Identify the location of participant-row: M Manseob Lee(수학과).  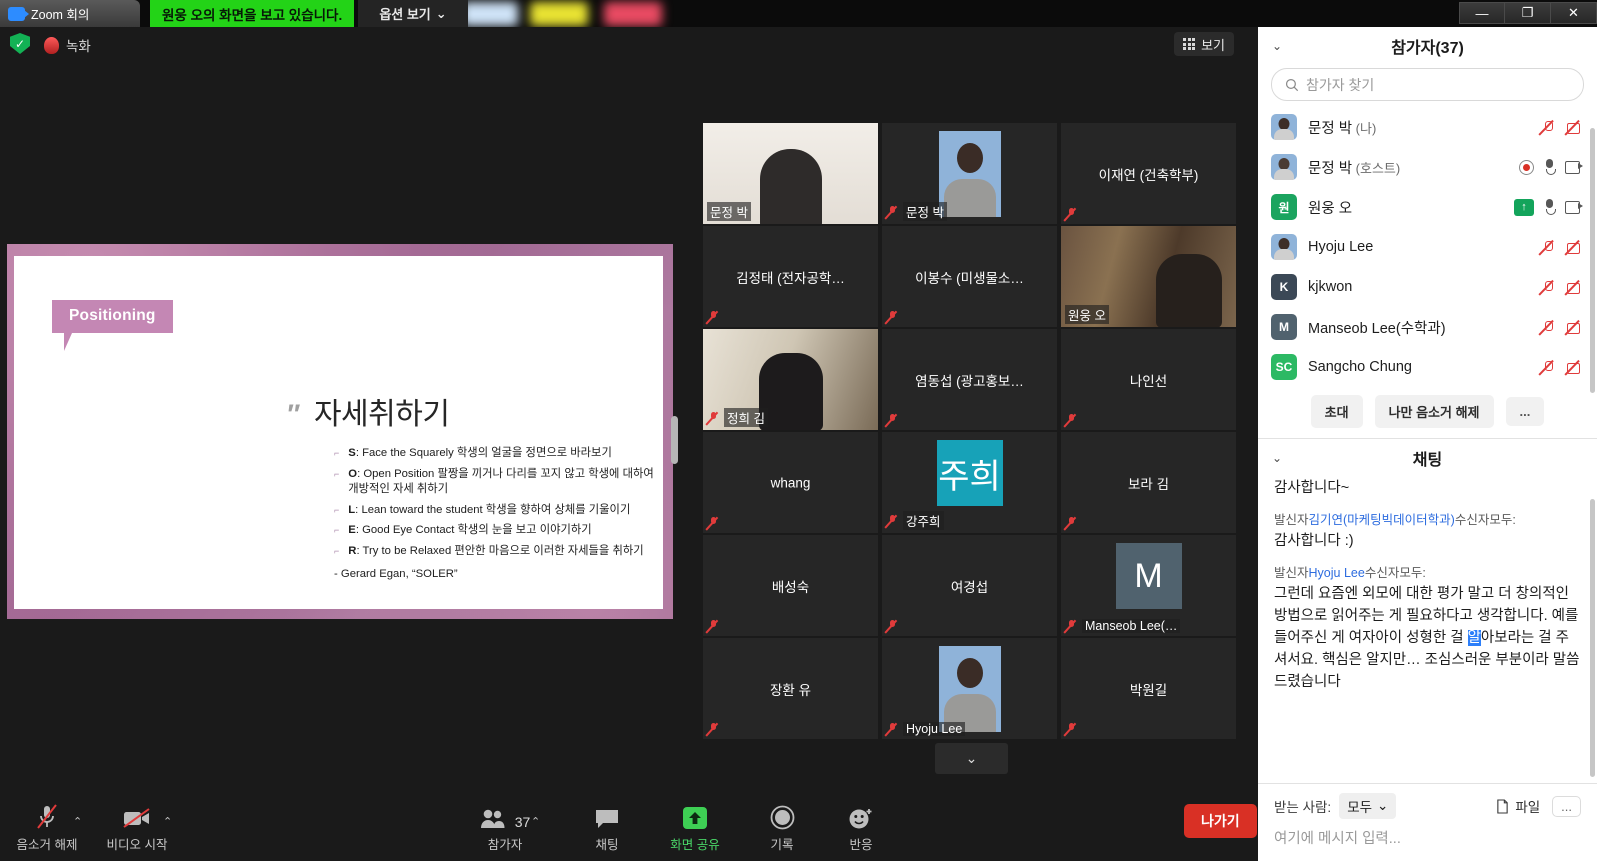
(1427, 327).